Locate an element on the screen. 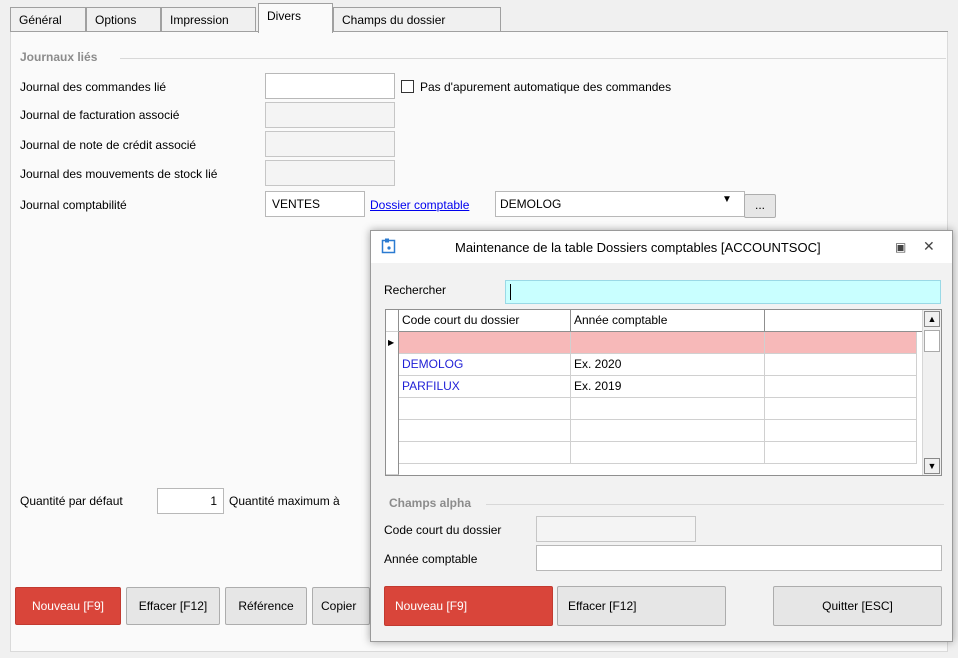 This screenshot has height=658, width=958. tab-options: Options is located at coordinates (123, 19).